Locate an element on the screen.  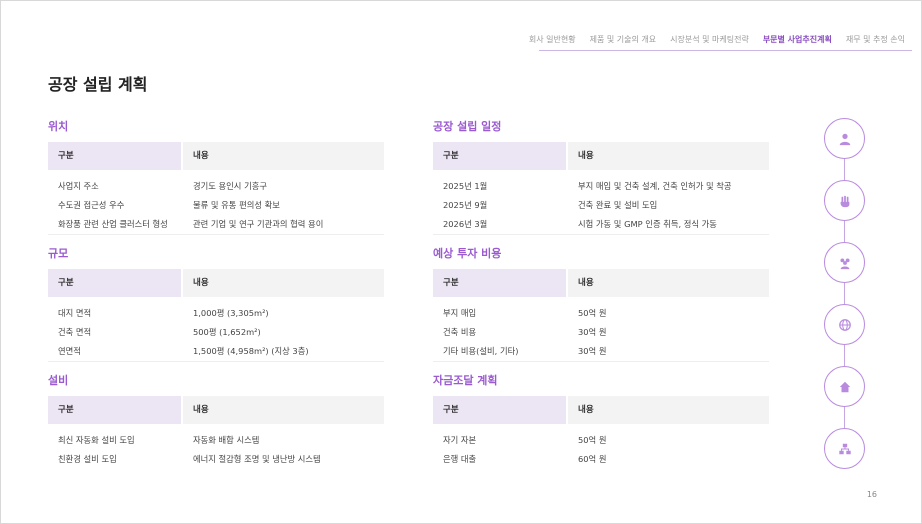
table-row: 자기 자본 50억 원 is located at coordinates (601, 440).